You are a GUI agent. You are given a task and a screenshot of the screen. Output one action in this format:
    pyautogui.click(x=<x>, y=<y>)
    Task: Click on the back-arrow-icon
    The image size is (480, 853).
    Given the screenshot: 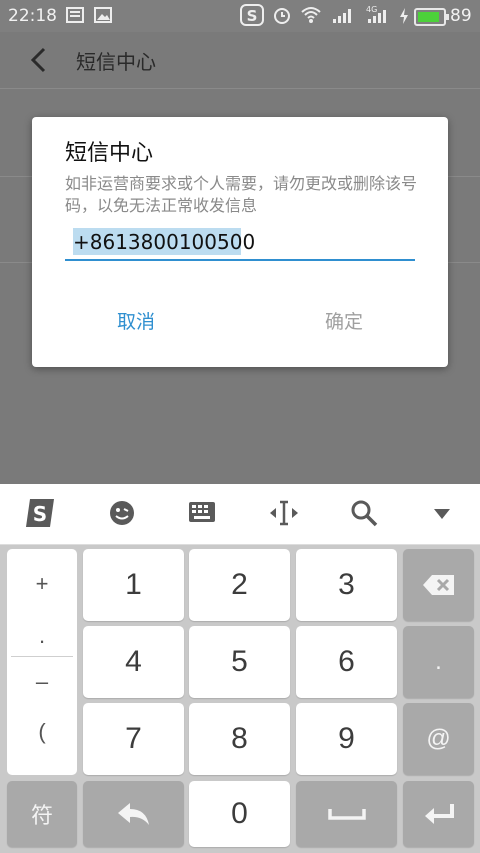 What is the action you would take?
    pyautogui.click(x=38, y=62)
    